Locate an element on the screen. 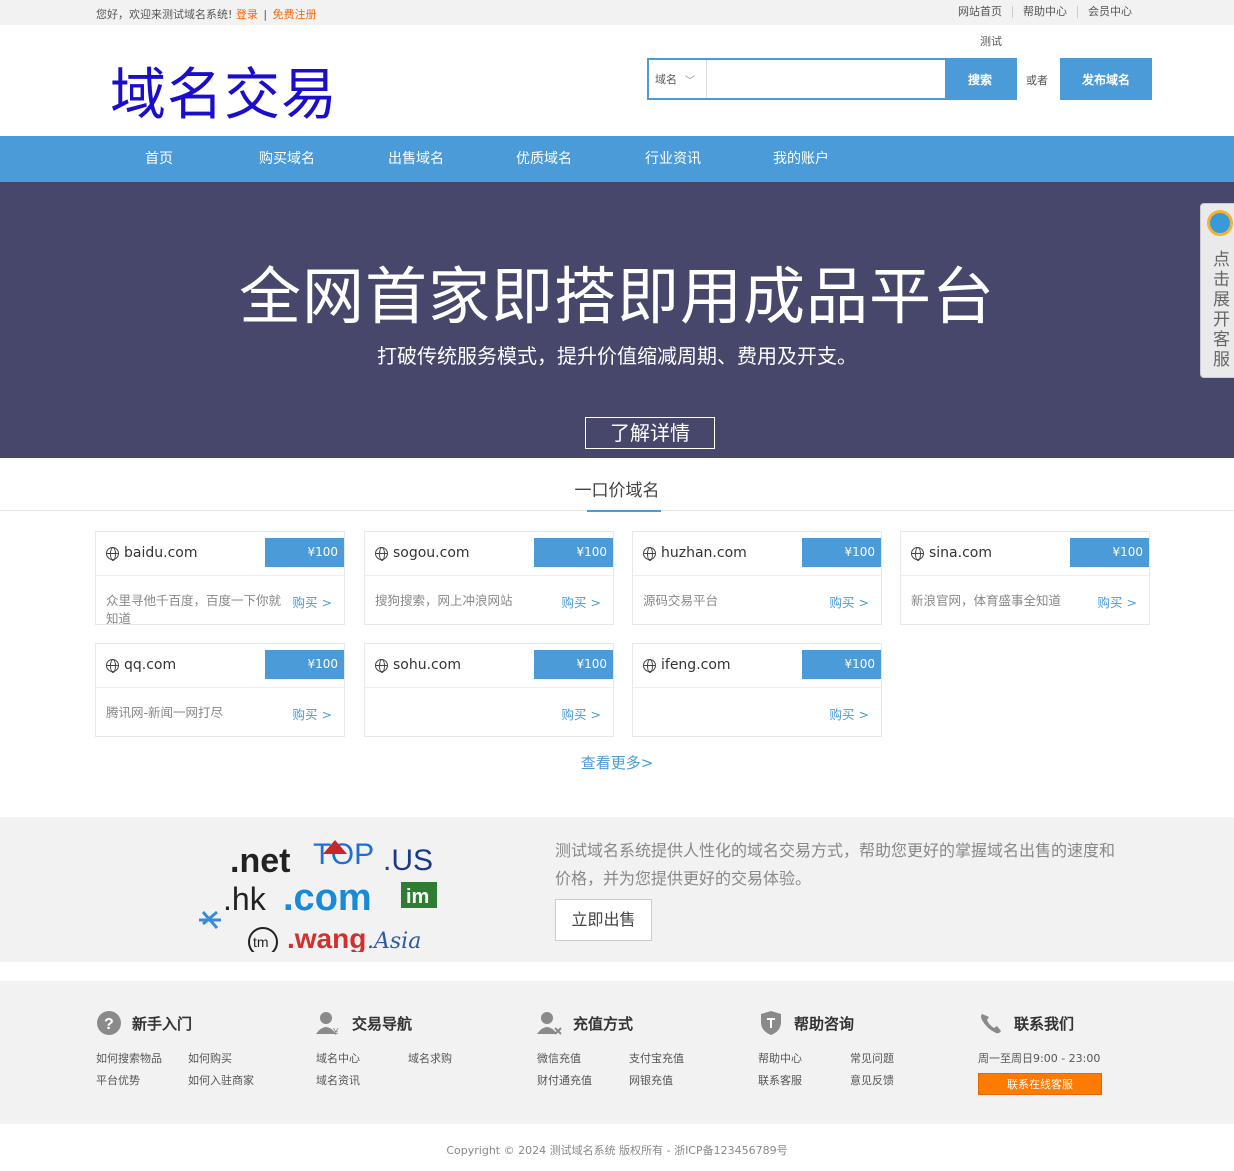 Image resolution: width=1234 pixels, height=1171 pixels. nav-item-premium: 优质域名 is located at coordinates (544, 159).